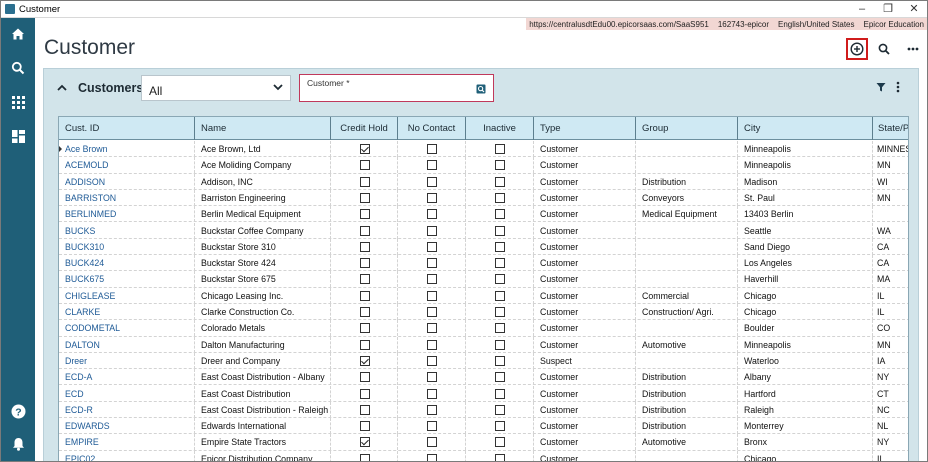  I want to click on dashboard-icon, so click(18, 136).